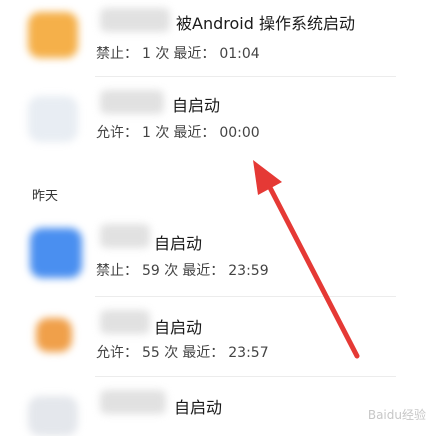 The height and width of the screenshot is (436, 434). Describe the element at coordinates (267, 177) in the screenshot. I see `arrow-head` at that location.